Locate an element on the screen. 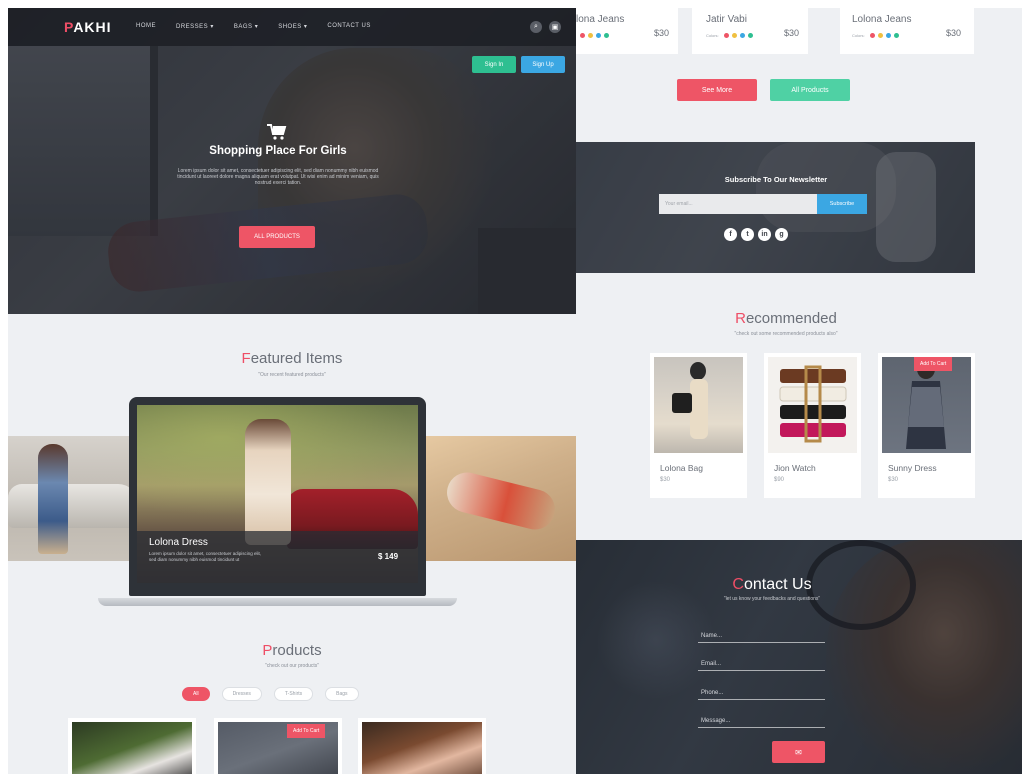 This screenshot has width=1022, height=774. product-name: Lolona Bag is located at coordinates (682, 468).